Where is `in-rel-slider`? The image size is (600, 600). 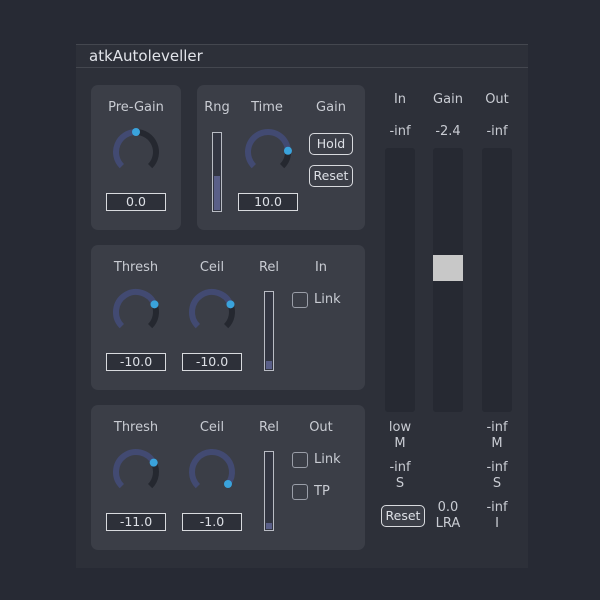 in-rel-slider is located at coordinates (269, 331).